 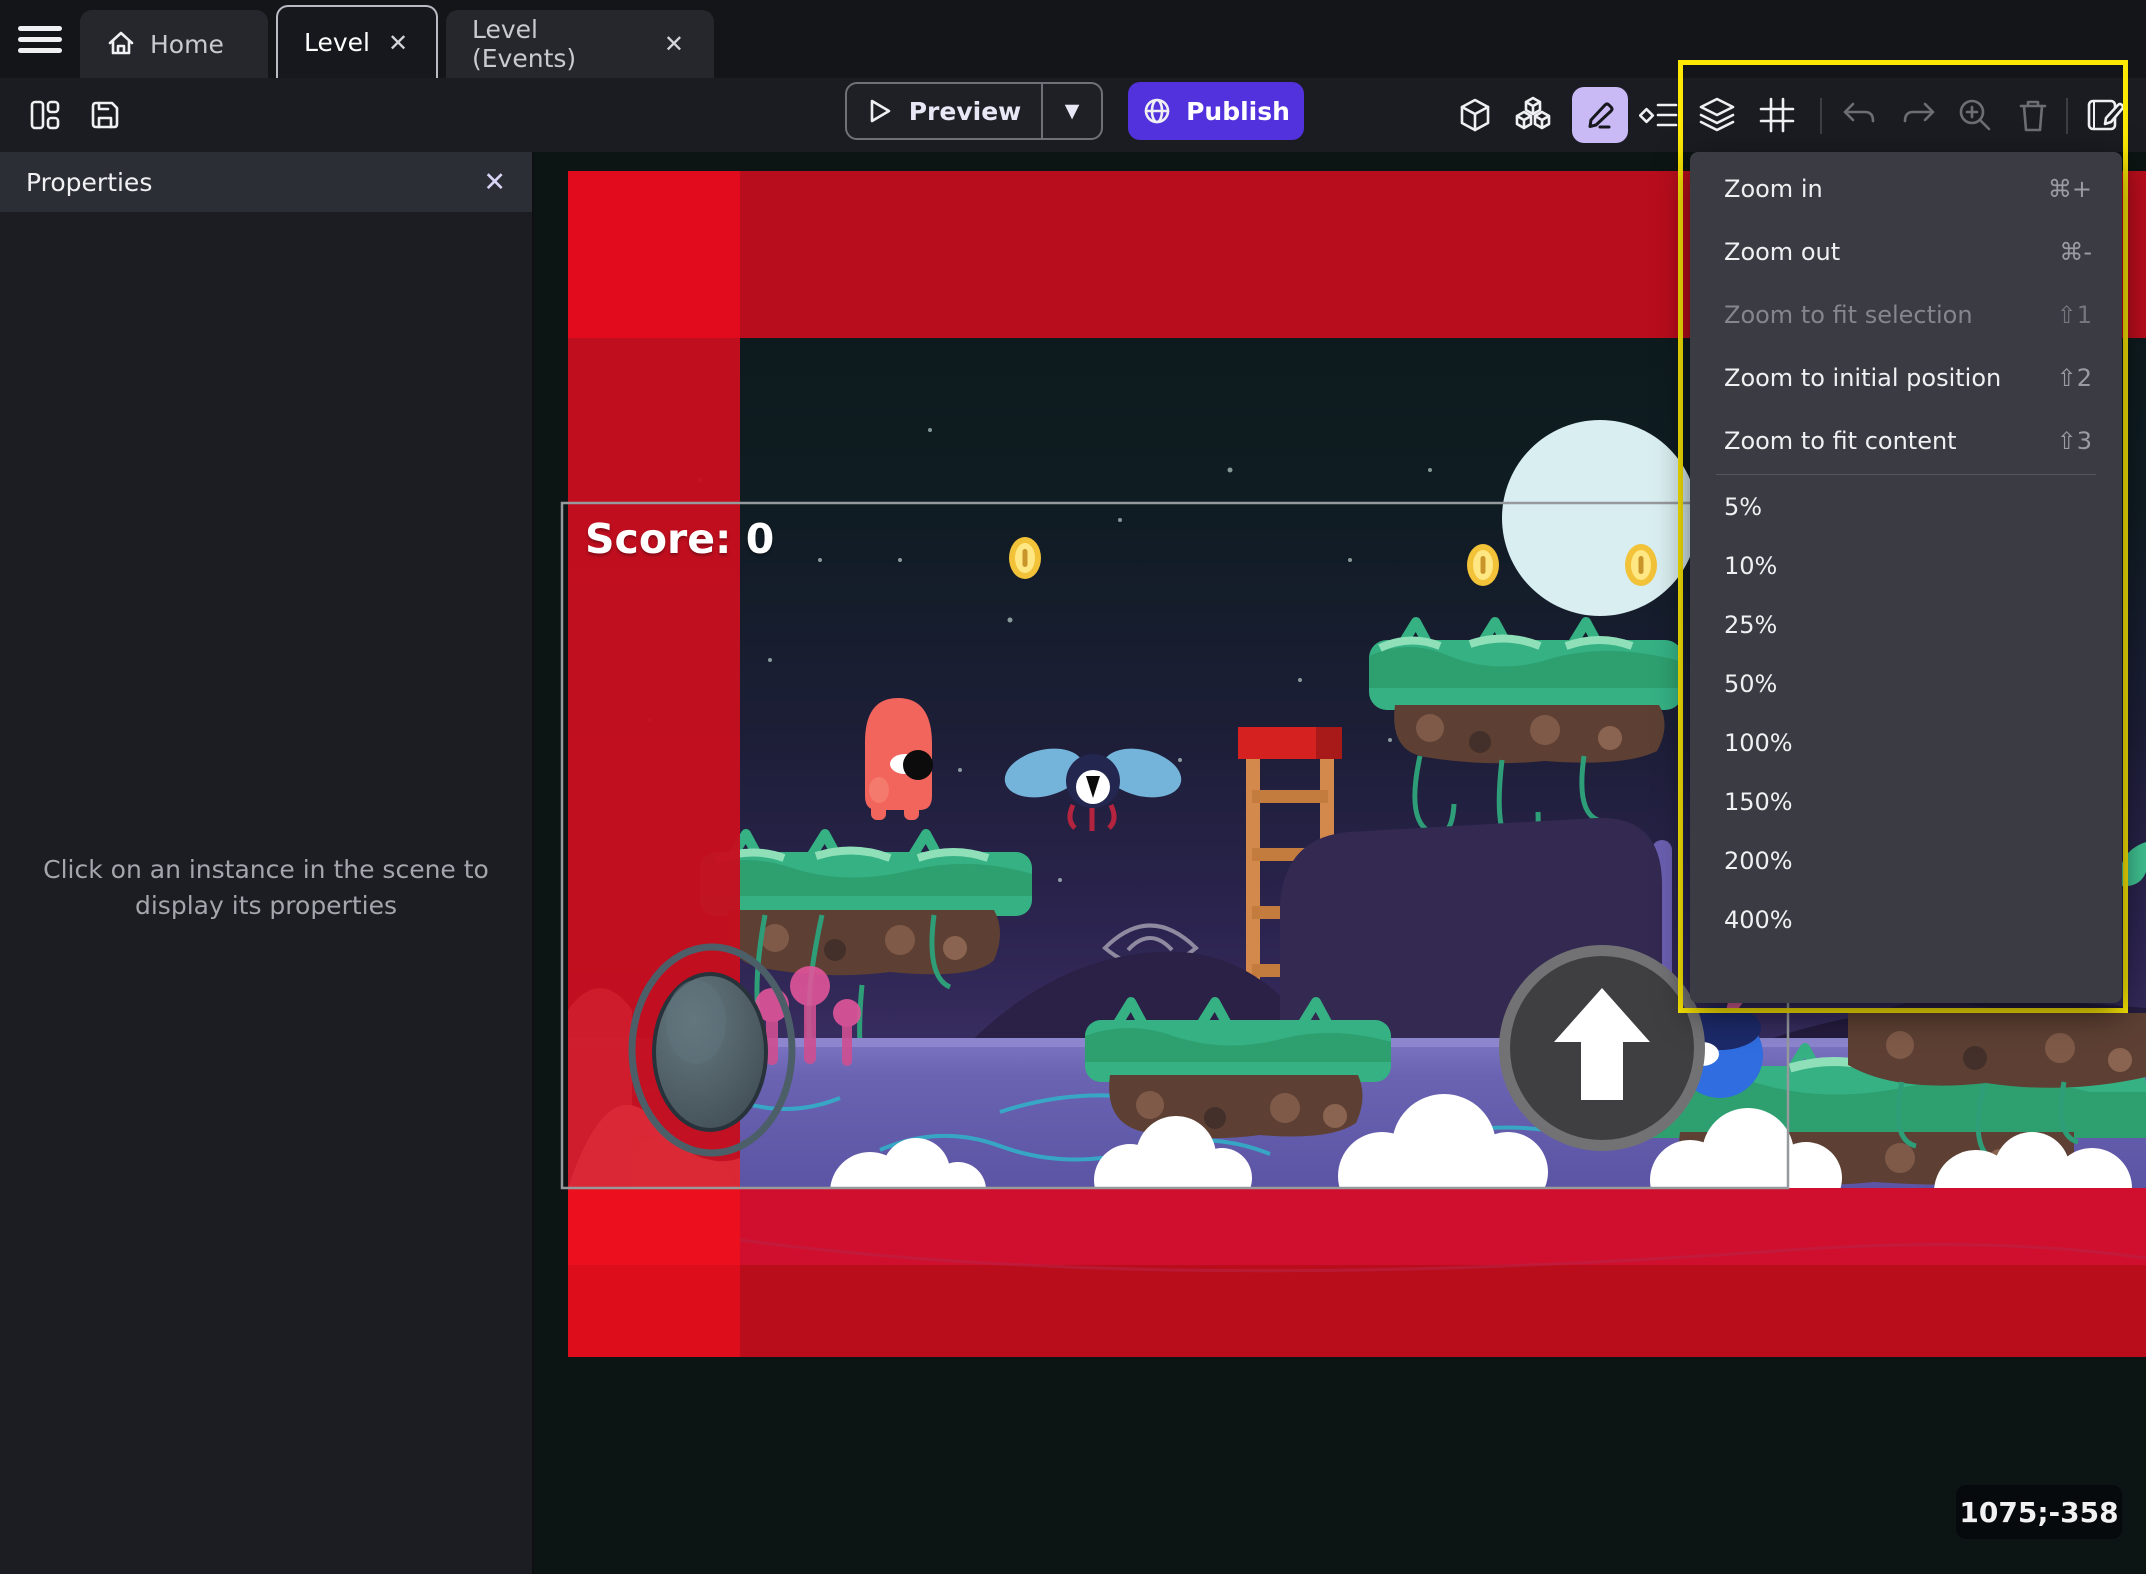 What do you see at coordinates (880, 111) in the screenshot?
I see `play-icon` at bounding box center [880, 111].